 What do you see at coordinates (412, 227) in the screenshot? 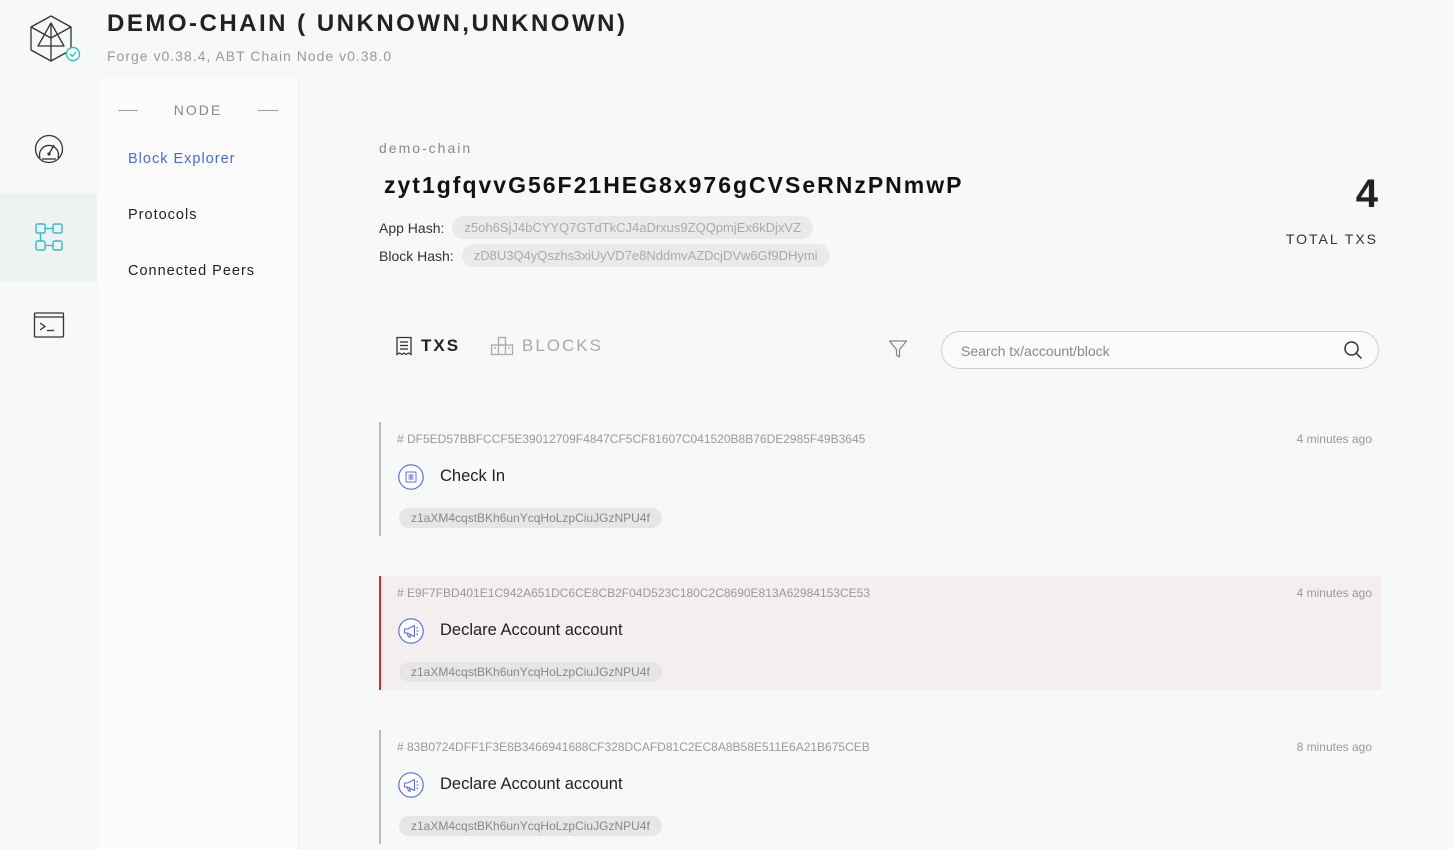
I see `app-hash-label: App Hash:` at bounding box center [412, 227].